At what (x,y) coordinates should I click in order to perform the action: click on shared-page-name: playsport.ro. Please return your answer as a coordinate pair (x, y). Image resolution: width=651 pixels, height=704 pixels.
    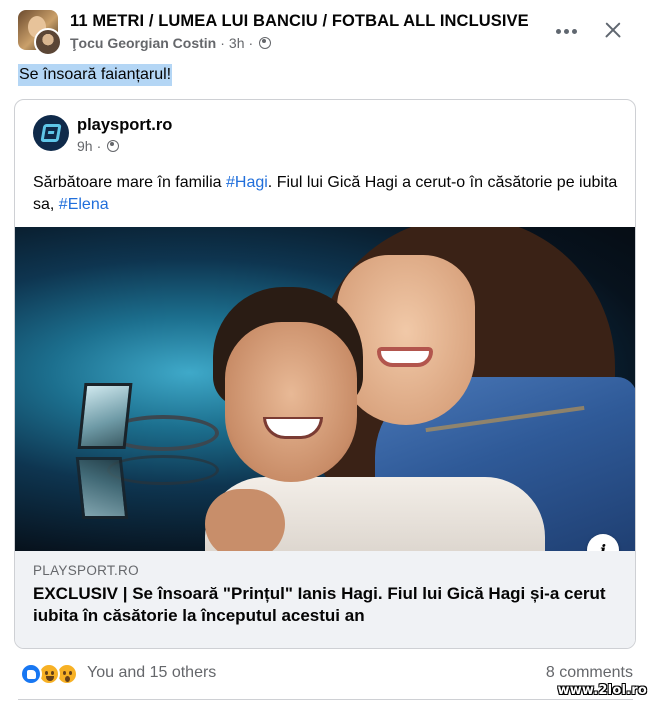
    Looking at the image, I should click on (124, 125).